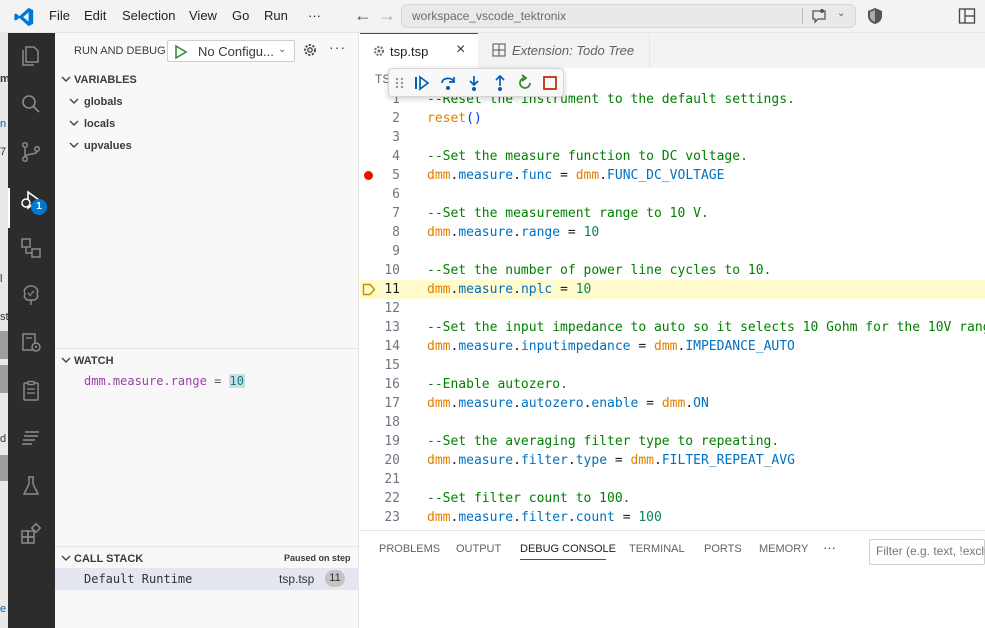  What do you see at coordinates (207, 80) in the screenshot?
I see `variables-section-header: VARIABLES` at bounding box center [207, 80].